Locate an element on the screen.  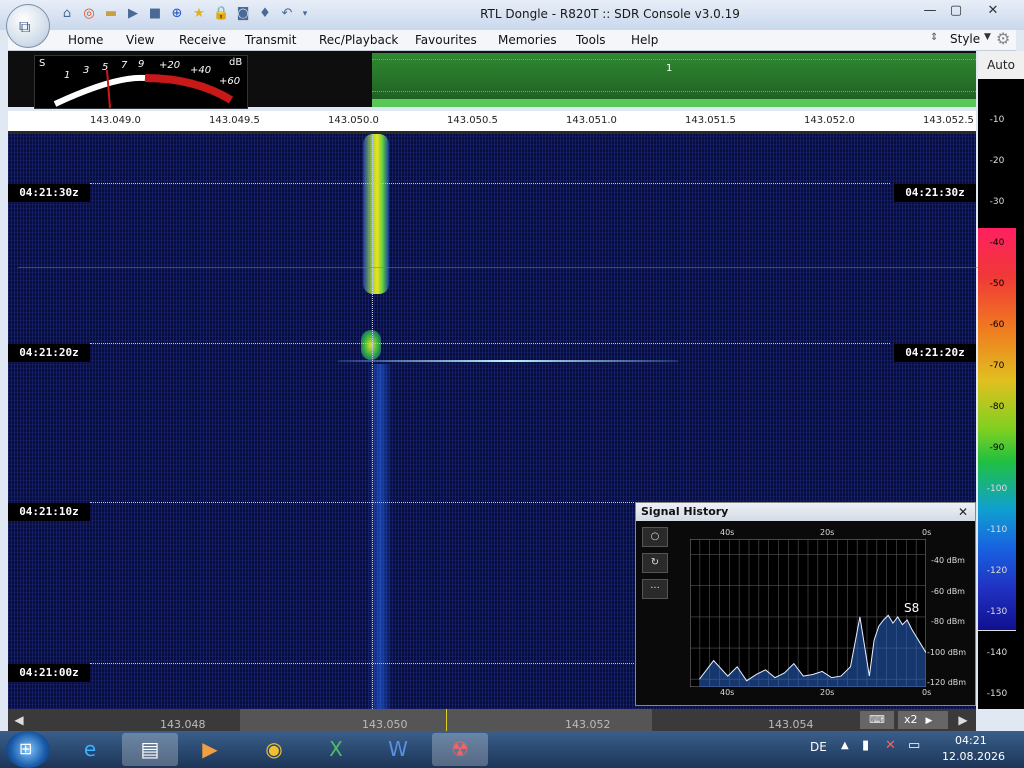
s-meter-tick: 7 is located at coordinates (124, 65).